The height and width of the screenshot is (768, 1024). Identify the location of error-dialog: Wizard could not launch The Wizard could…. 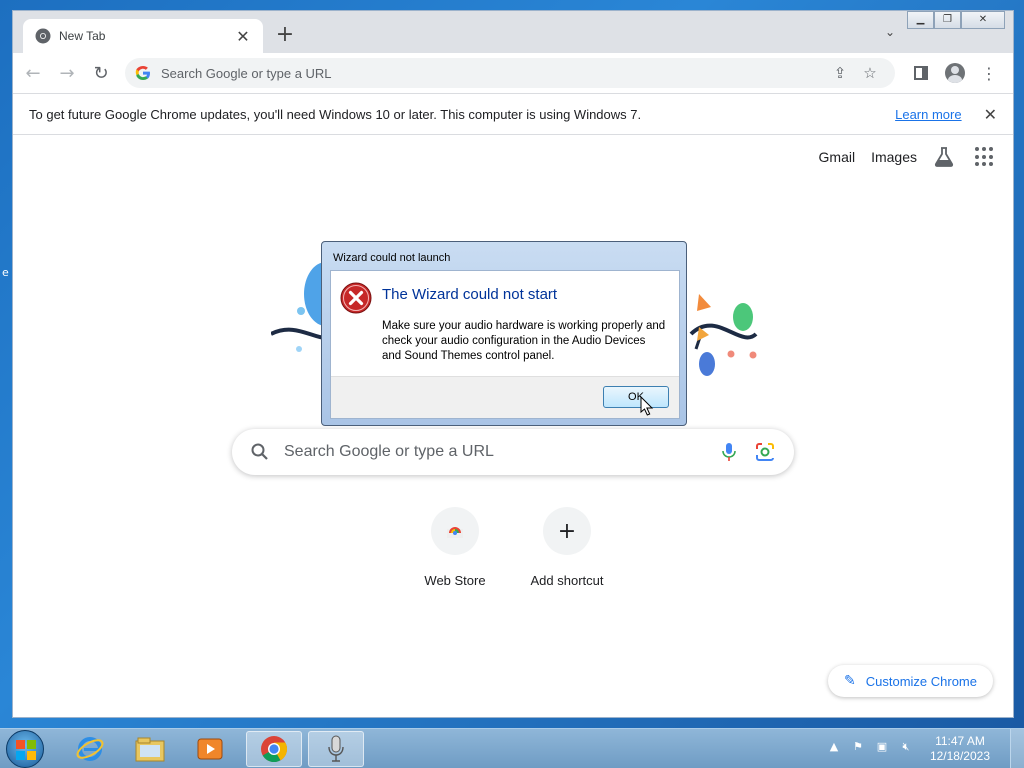
(504, 333).